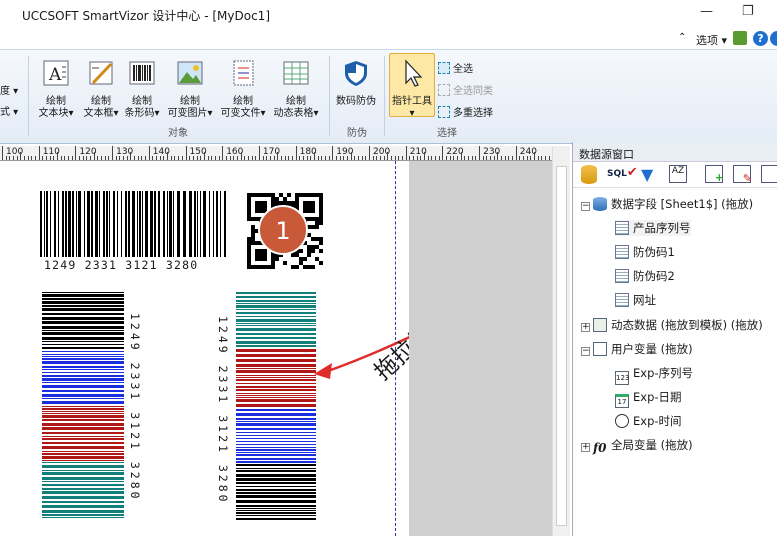 This screenshot has width=777, height=536. I want to click on tree-node-data-fields: − 数据字段 [Sheet1$] (拖放), so click(667, 204).